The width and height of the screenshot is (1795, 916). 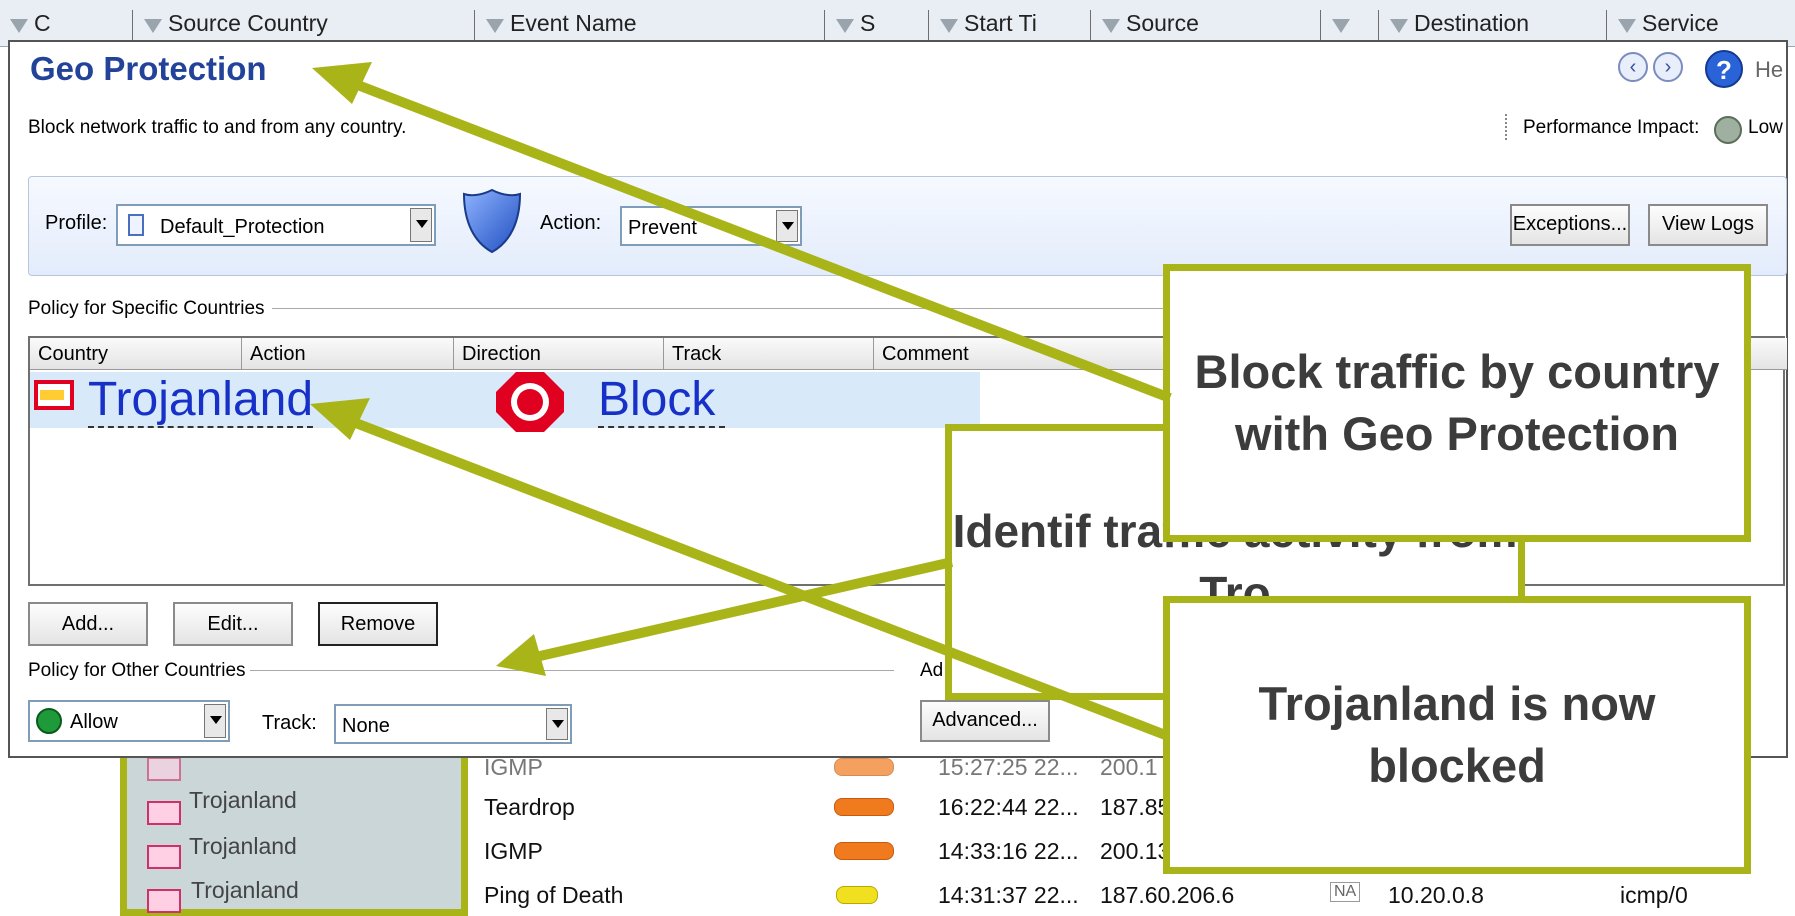 What do you see at coordinates (1701, 27) in the screenshot?
I see `col-service: Service` at bounding box center [1701, 27].